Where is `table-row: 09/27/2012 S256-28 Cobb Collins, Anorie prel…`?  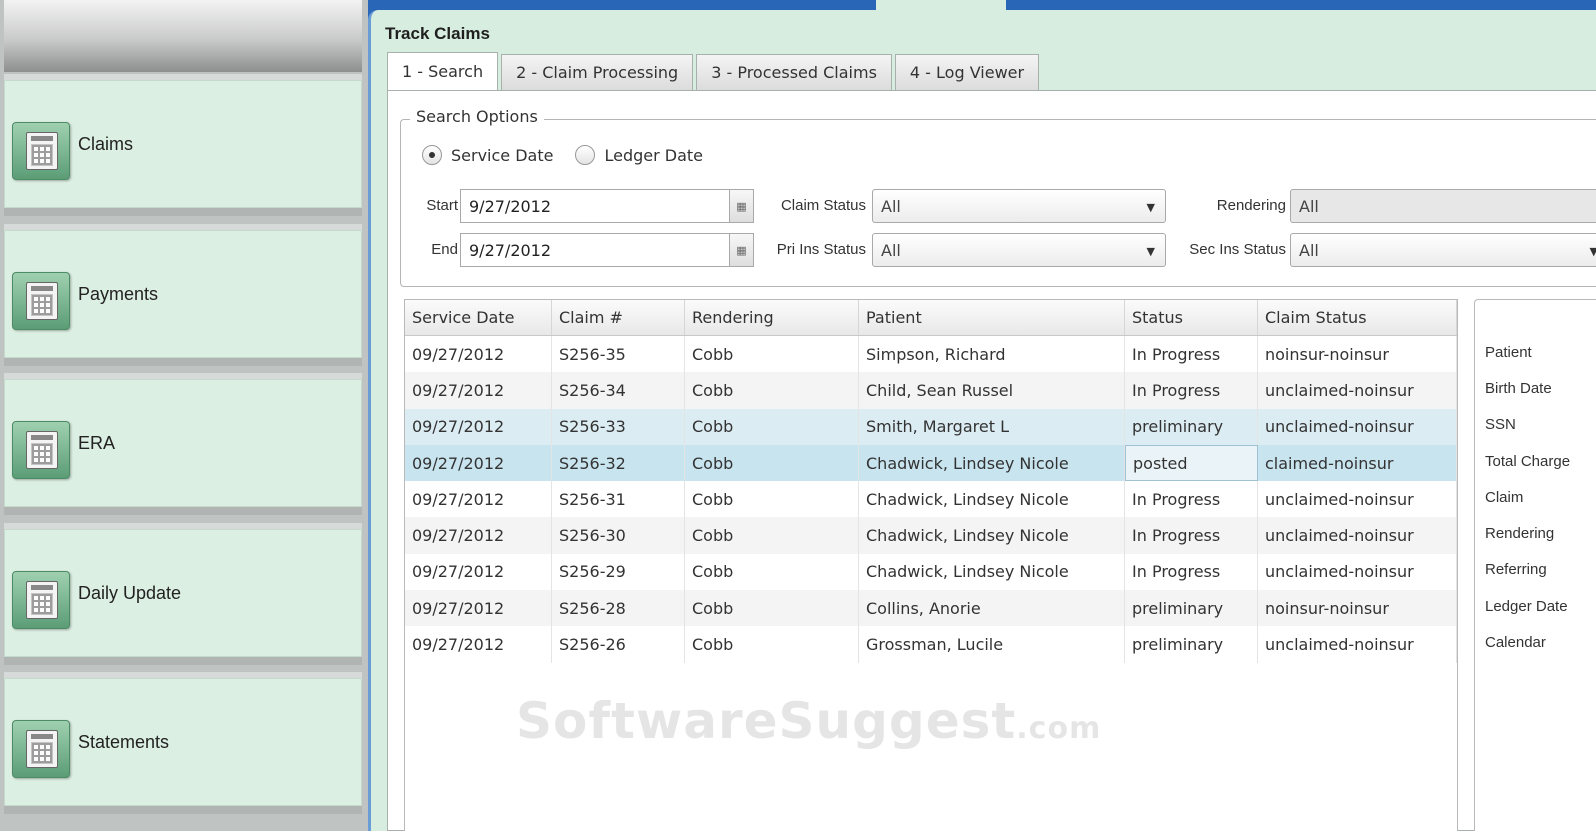 table-row: 09/27/2012 S256-28 Cobb Collins, Anorie prel… is located at coordinates (931, 608).